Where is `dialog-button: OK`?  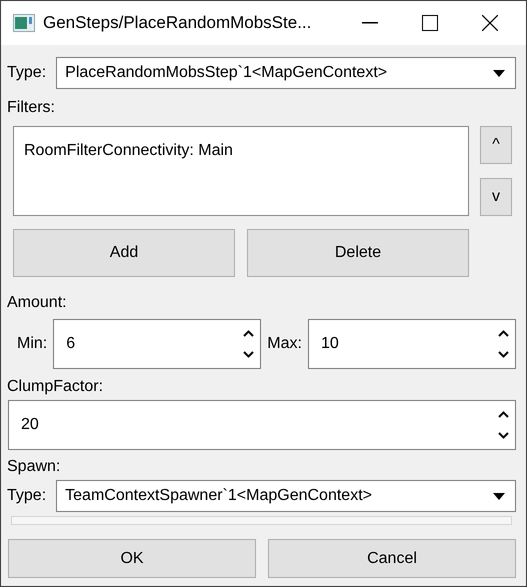
dialog-button: OK is located at coordinates (132, 558).